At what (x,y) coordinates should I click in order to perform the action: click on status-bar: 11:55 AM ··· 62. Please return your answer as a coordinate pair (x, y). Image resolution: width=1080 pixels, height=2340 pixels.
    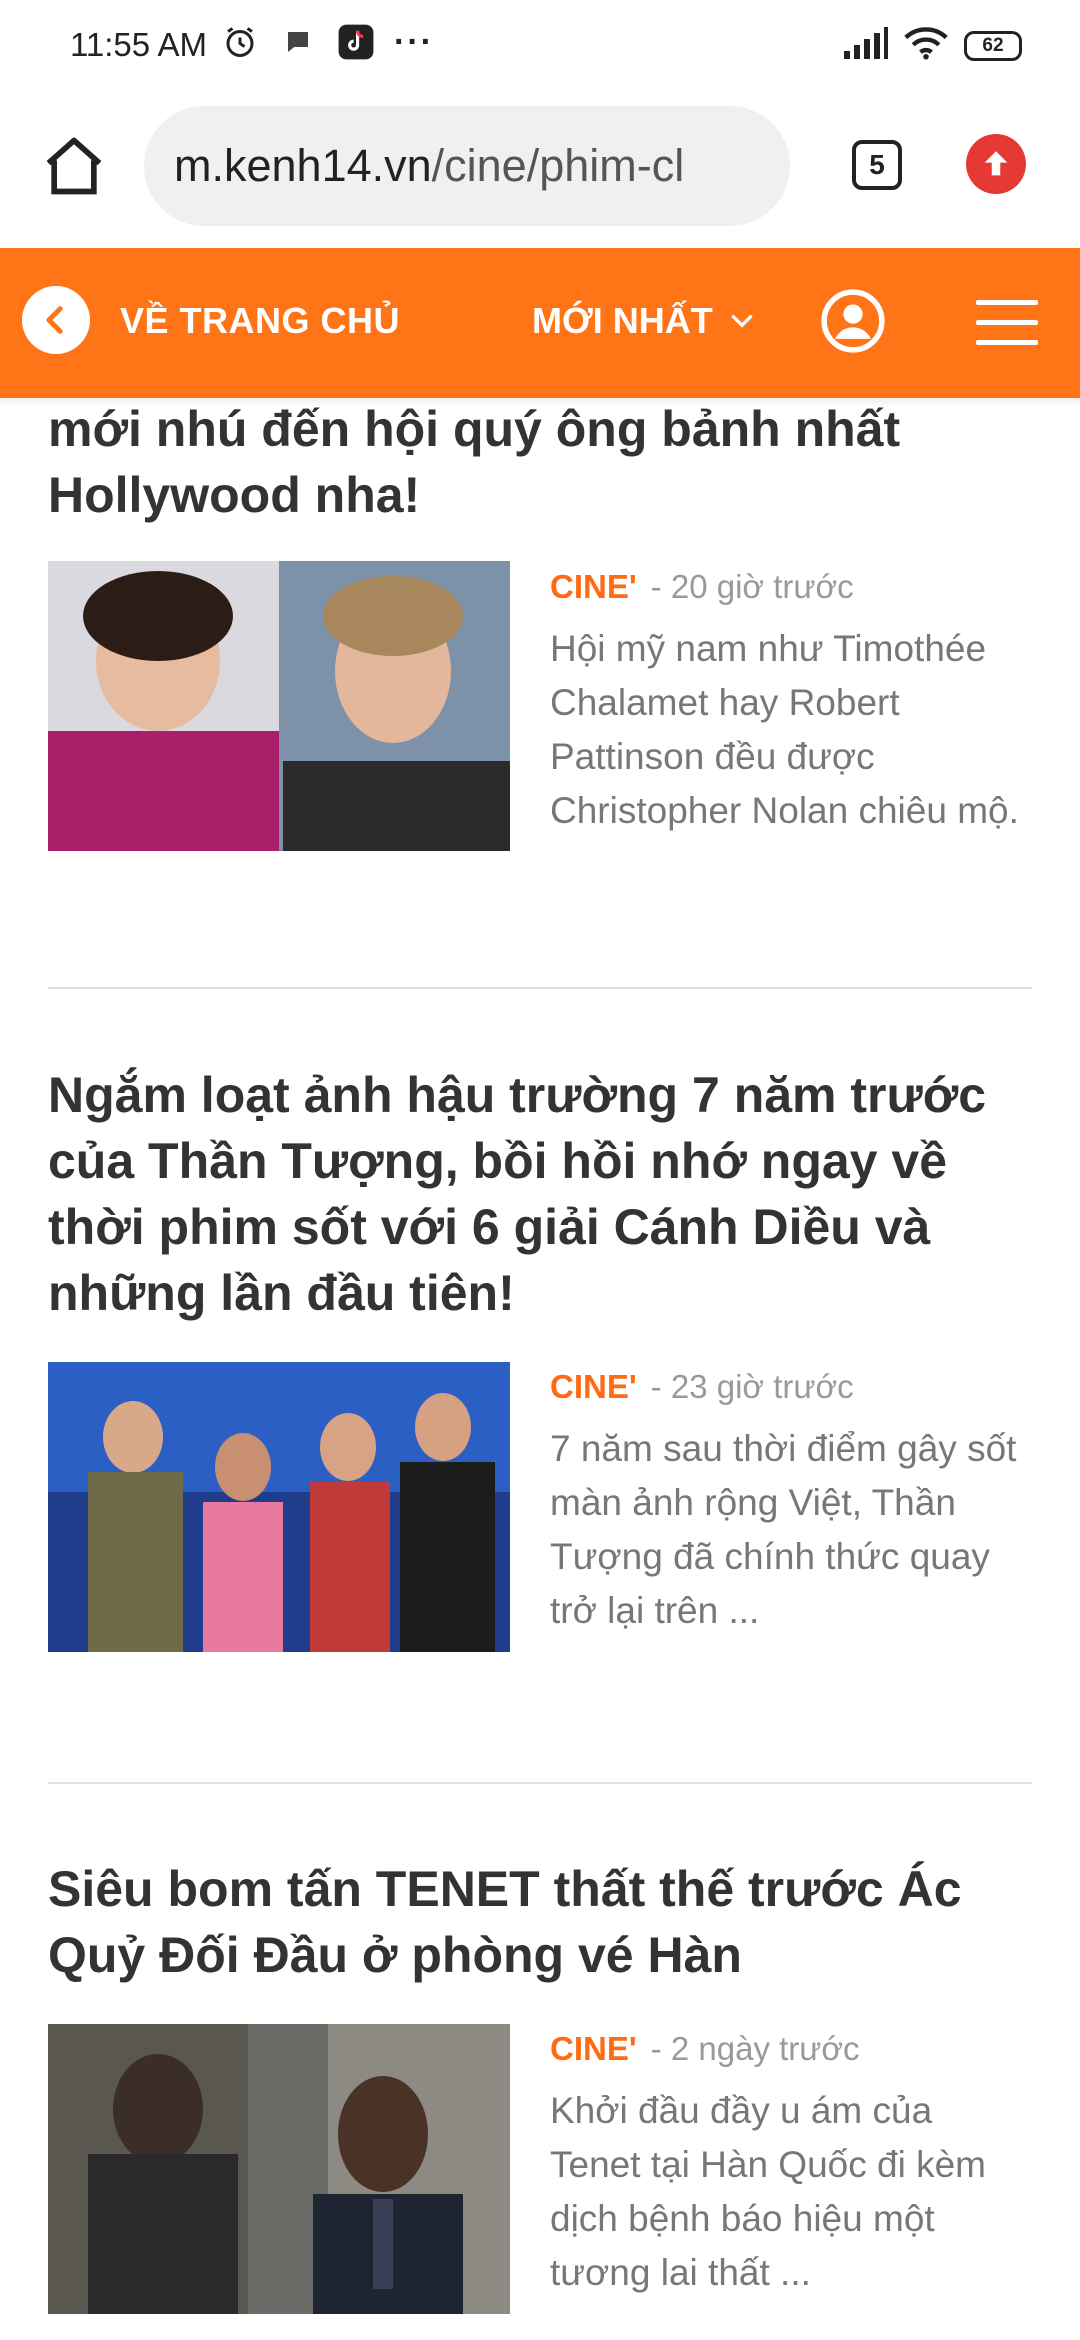
    Looking at the image, I should click on (540, 48).